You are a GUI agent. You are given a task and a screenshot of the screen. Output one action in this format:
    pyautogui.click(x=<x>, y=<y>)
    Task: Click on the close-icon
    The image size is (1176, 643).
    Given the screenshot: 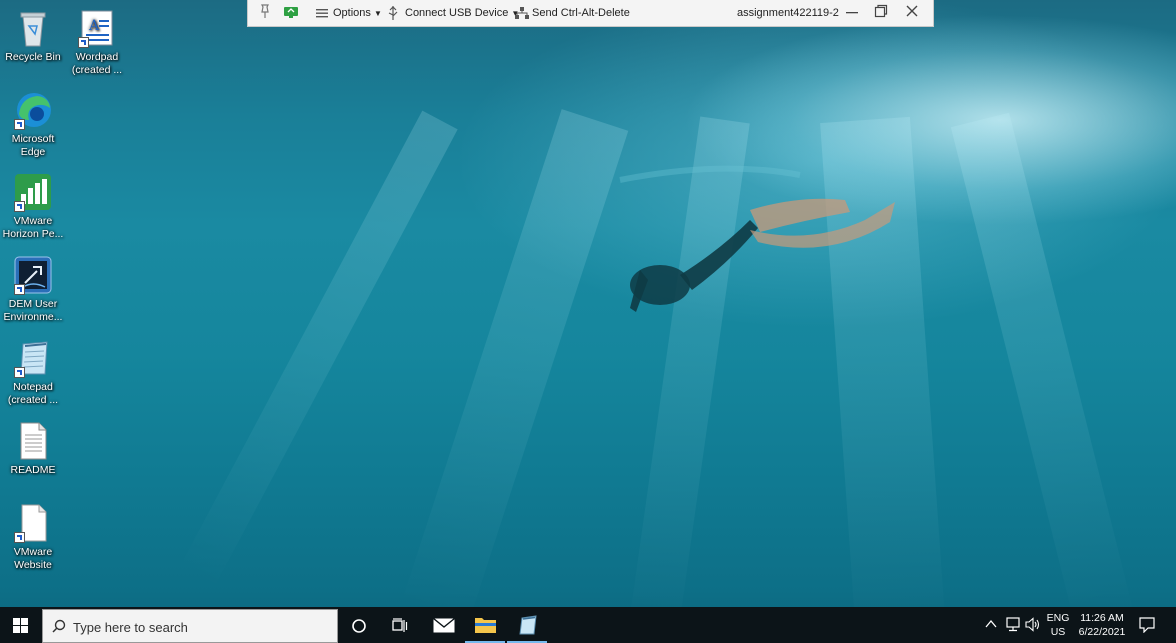 What is the action you would take?
    pyautogui.click(x=912, y=11)
    